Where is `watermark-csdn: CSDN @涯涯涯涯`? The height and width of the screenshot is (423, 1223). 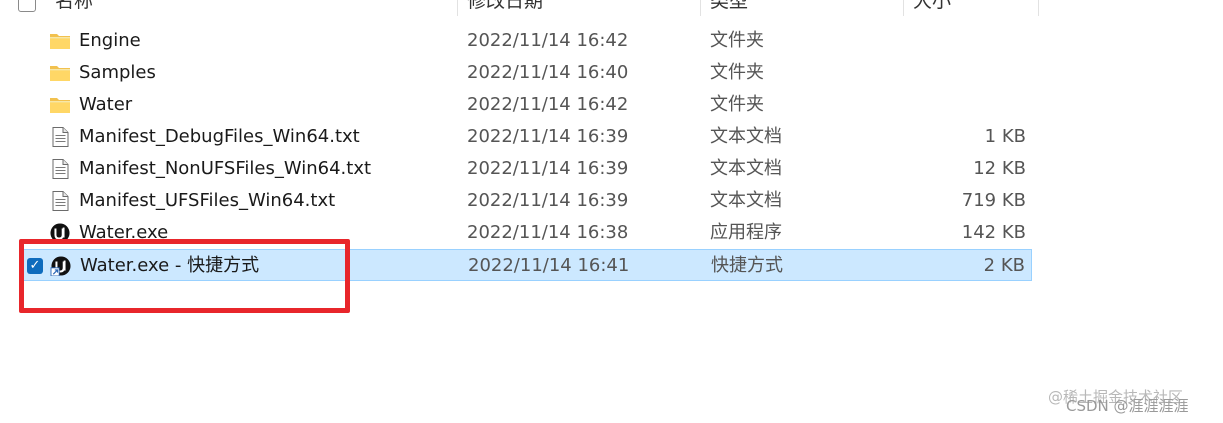
watermark-csdn: CSDN @涯涯涯涯 is located at coordinates (1127, 406).